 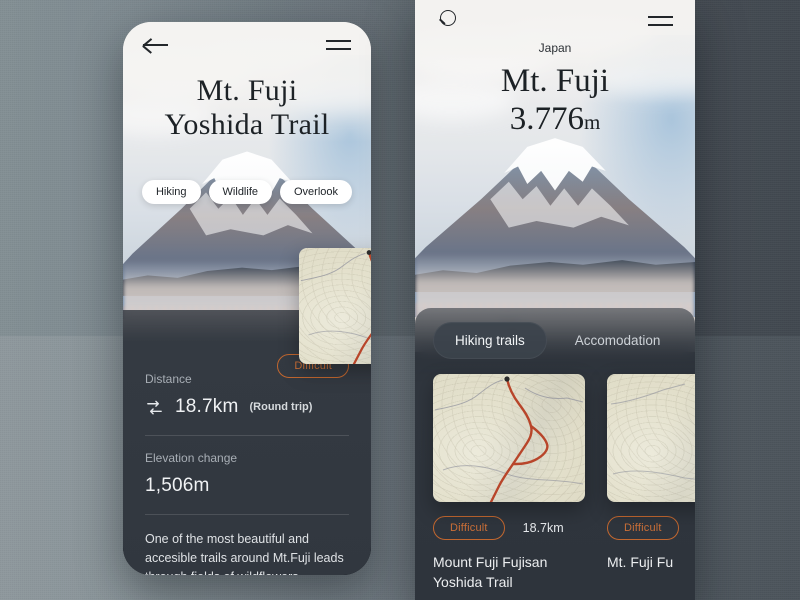 What do you see at coordinates (555, 21) in the screenshot?
I see `right-topbar` at bounding box center [555, 21].